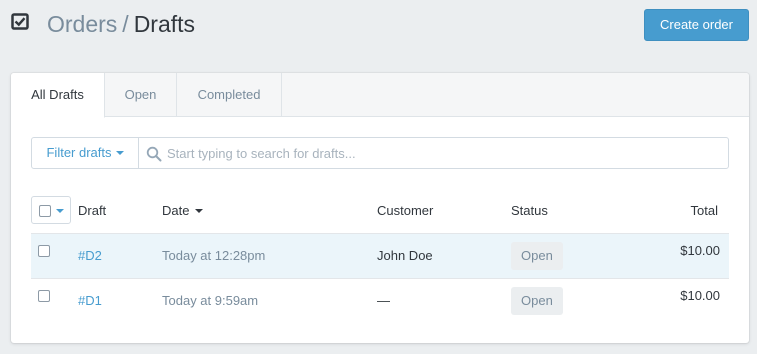  Describe the element at coordinates (199, 210) in the screenshot. I see `sort-desc-icon` at that location.